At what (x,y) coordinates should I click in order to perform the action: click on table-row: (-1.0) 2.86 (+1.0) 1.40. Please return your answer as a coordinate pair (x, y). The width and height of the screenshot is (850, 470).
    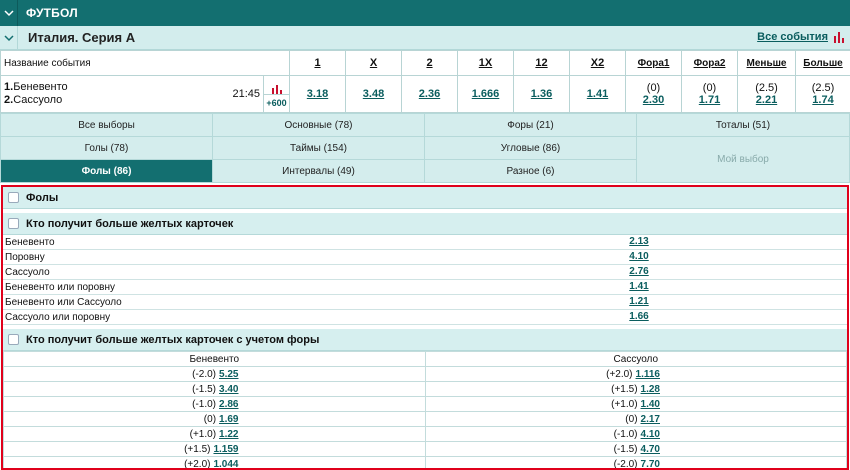
    Looking at the image, I should click on (425, 404).